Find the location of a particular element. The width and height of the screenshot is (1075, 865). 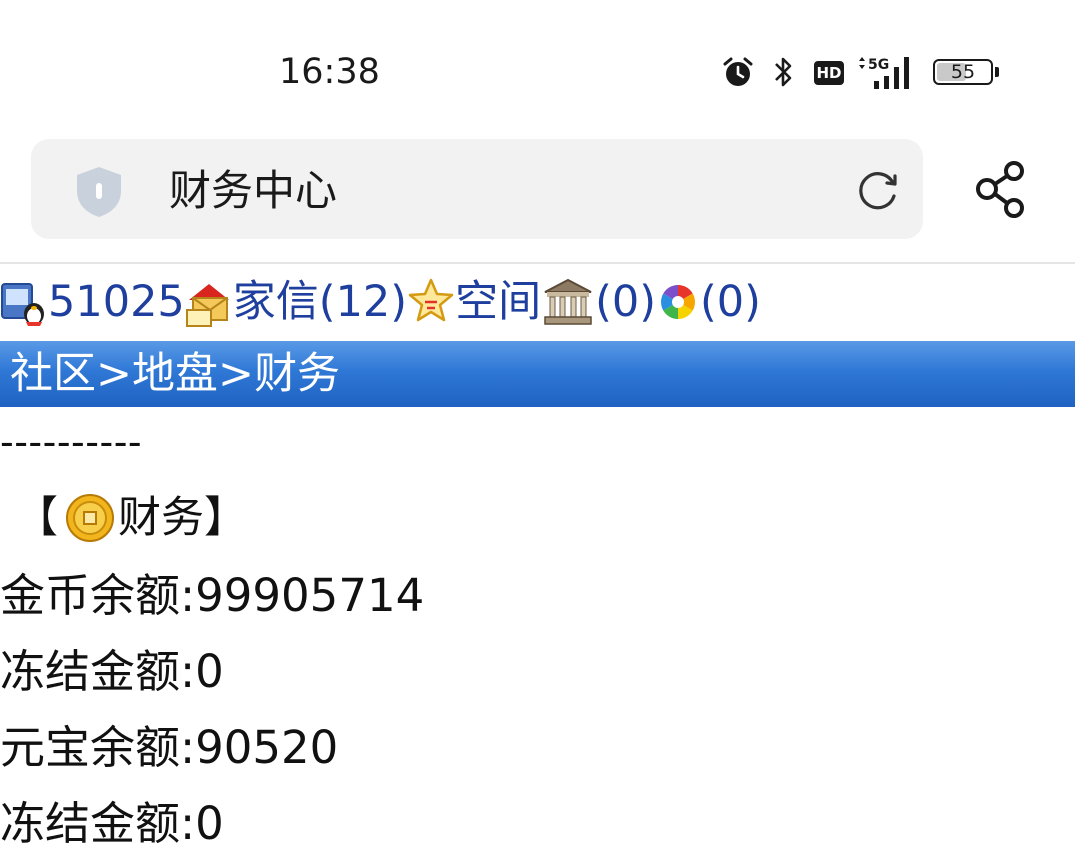

page-title: 财务中心 is located at coordinates (253, 191).